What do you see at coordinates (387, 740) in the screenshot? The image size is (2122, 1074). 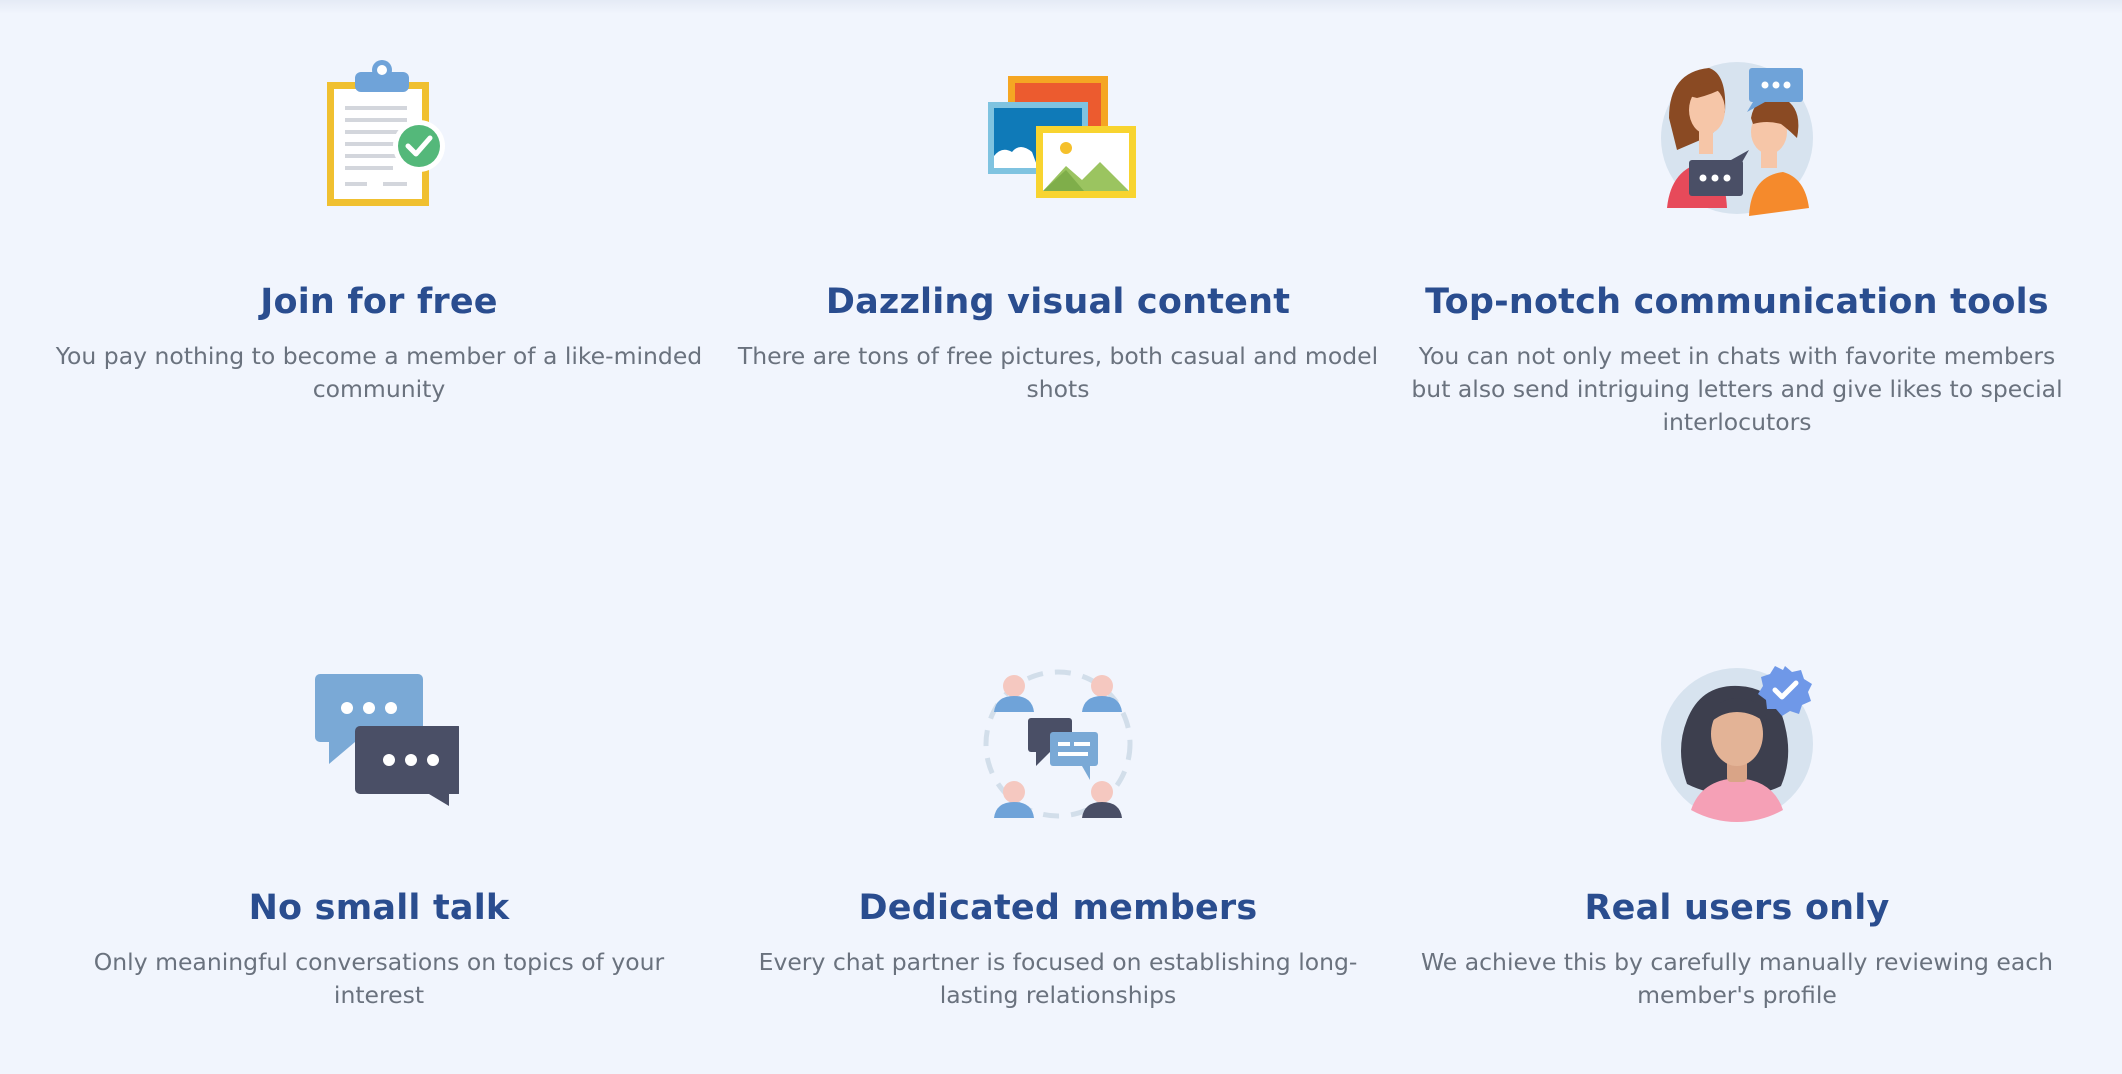 I see `chat-bubbles-icon` at bounding box center [387, 740].